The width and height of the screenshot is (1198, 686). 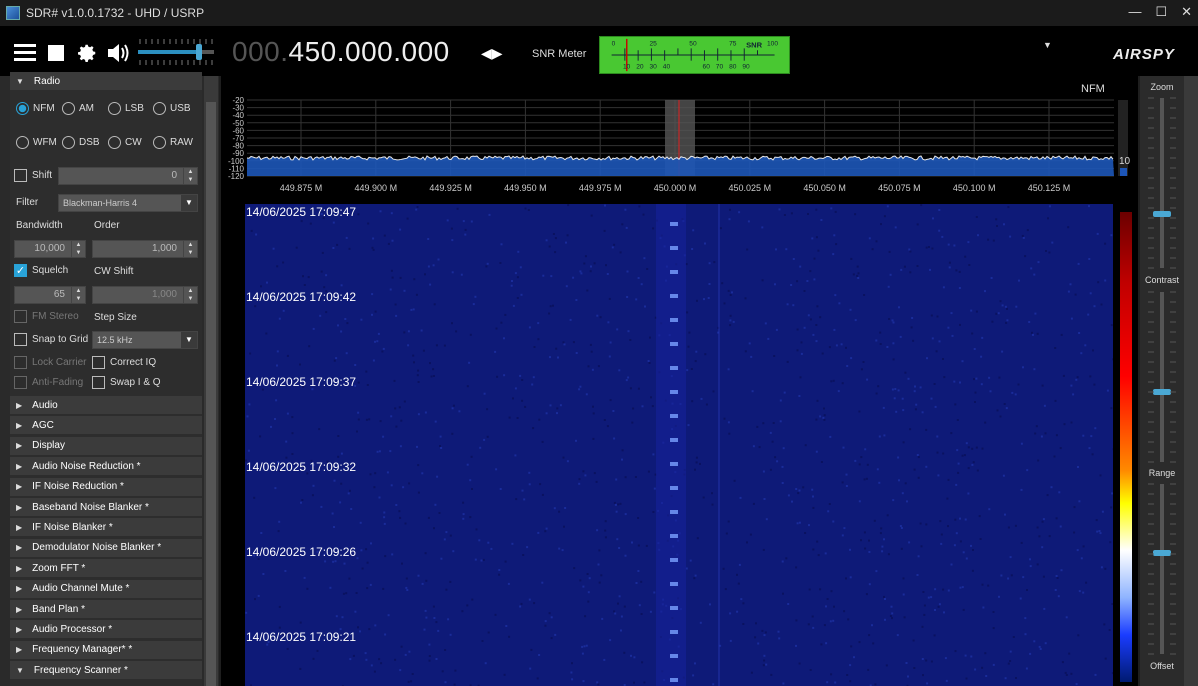 What do you see at coordinates (106, 405) in the screenshot?
I see `section-audio: ▶ Audio` at bounding box center [106, 405].